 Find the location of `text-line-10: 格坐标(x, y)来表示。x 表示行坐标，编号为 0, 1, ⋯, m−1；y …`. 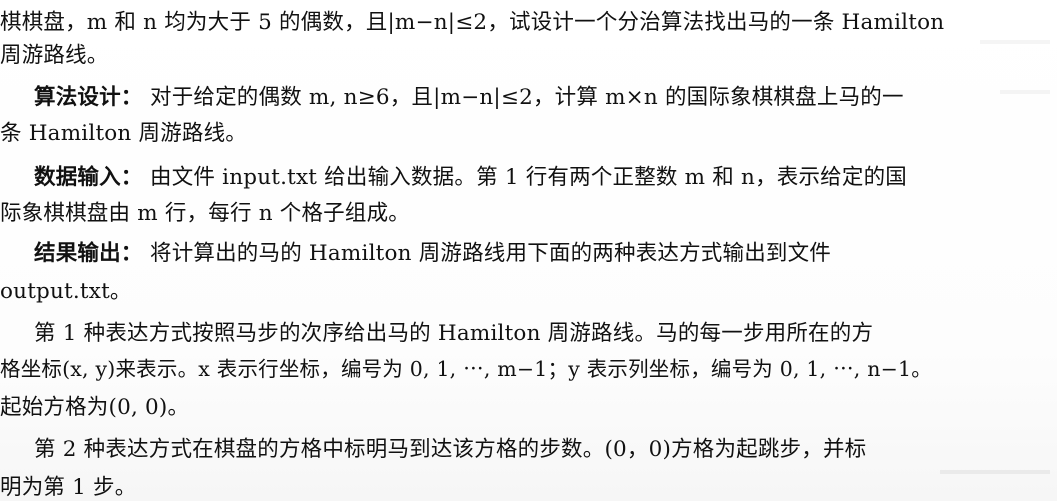

text-line-10: 格坐标(x, y)来表示。x 表示行坐标，编号为 0, 1, ⋯, m−1；y … is located at coordinates (466, 369).